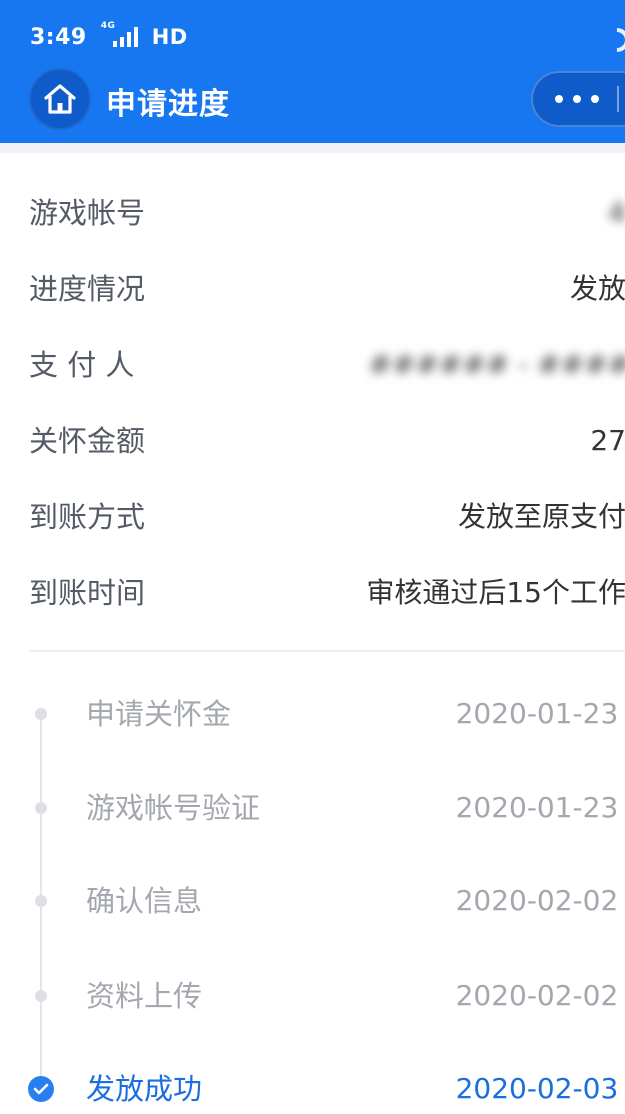 This screenshot has height=1114, width=625. What do you see at coordinates (312, 517) in the screenshot?
I see `info-row-method: 到账方式 发放至原支付` at bounding box center [312, 517].